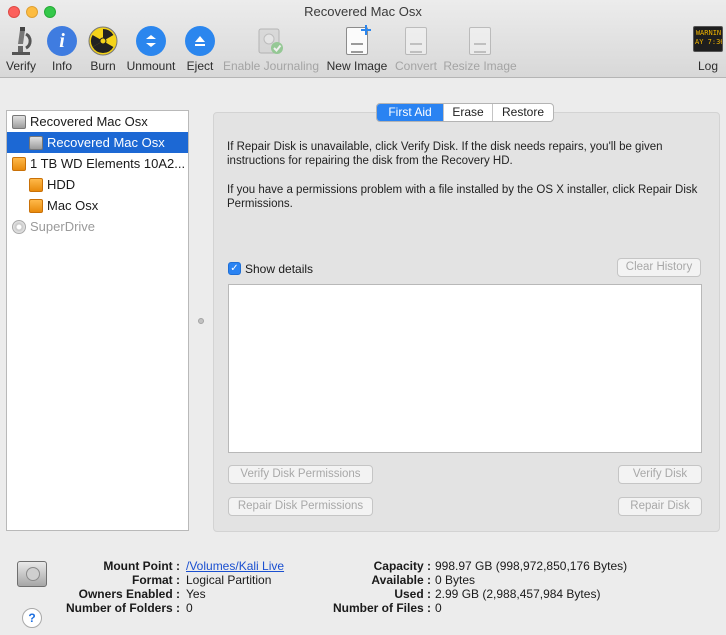 The image size is (726, 635). I want to click on window-title: Recovered Mac Osx, so click(363, 11).